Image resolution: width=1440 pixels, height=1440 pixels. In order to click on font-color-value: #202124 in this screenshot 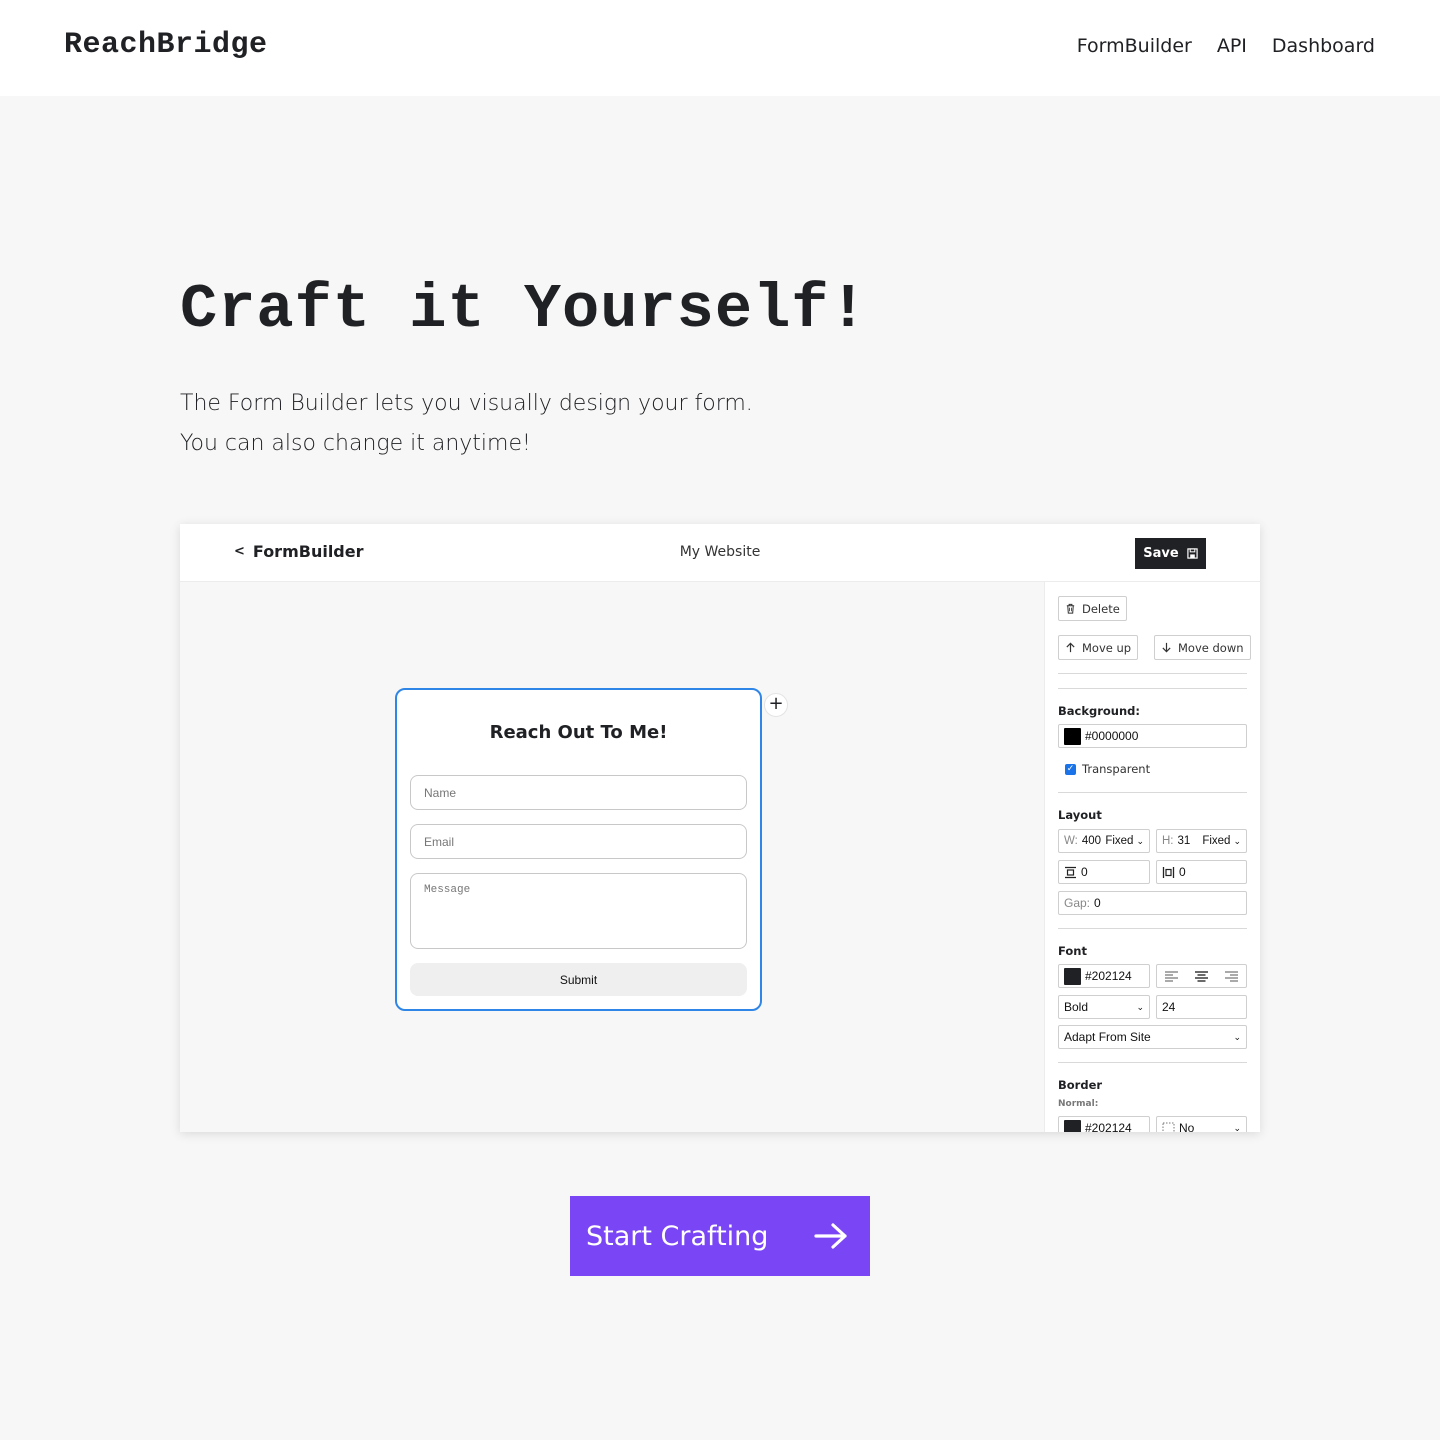, I will do `click(1108, 976)`.